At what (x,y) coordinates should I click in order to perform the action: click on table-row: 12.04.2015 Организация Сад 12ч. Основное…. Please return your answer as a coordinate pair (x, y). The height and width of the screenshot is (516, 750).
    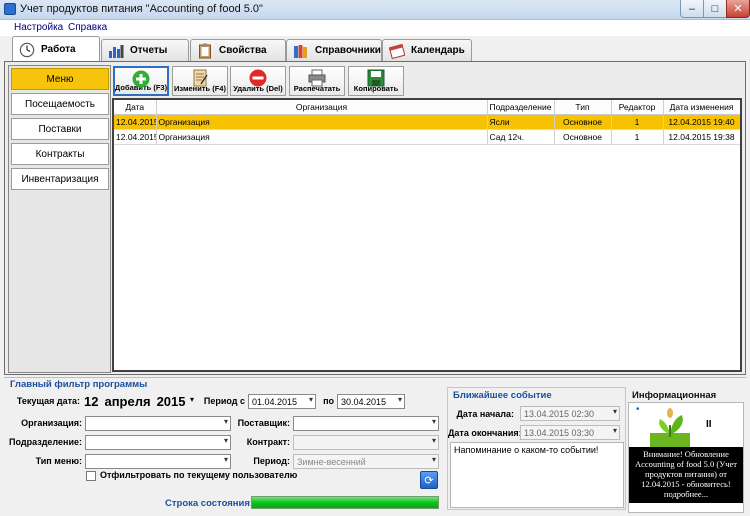
    Looking at the image, I should click on (427, 137).